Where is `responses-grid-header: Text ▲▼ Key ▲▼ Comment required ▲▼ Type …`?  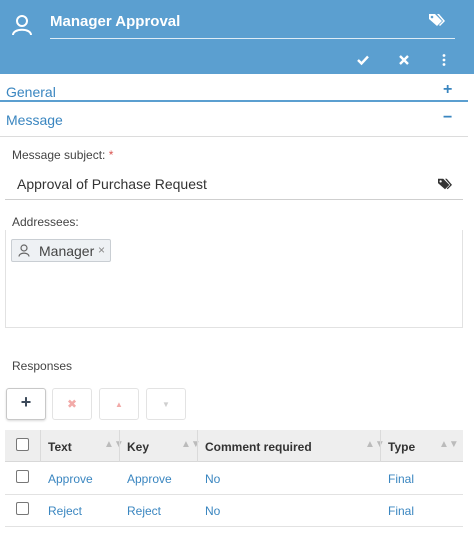 responses-grid-header: Text ▲▼ Key ▲▼ Comment required ▲▼ Type … is located at coordinates (234, 446).